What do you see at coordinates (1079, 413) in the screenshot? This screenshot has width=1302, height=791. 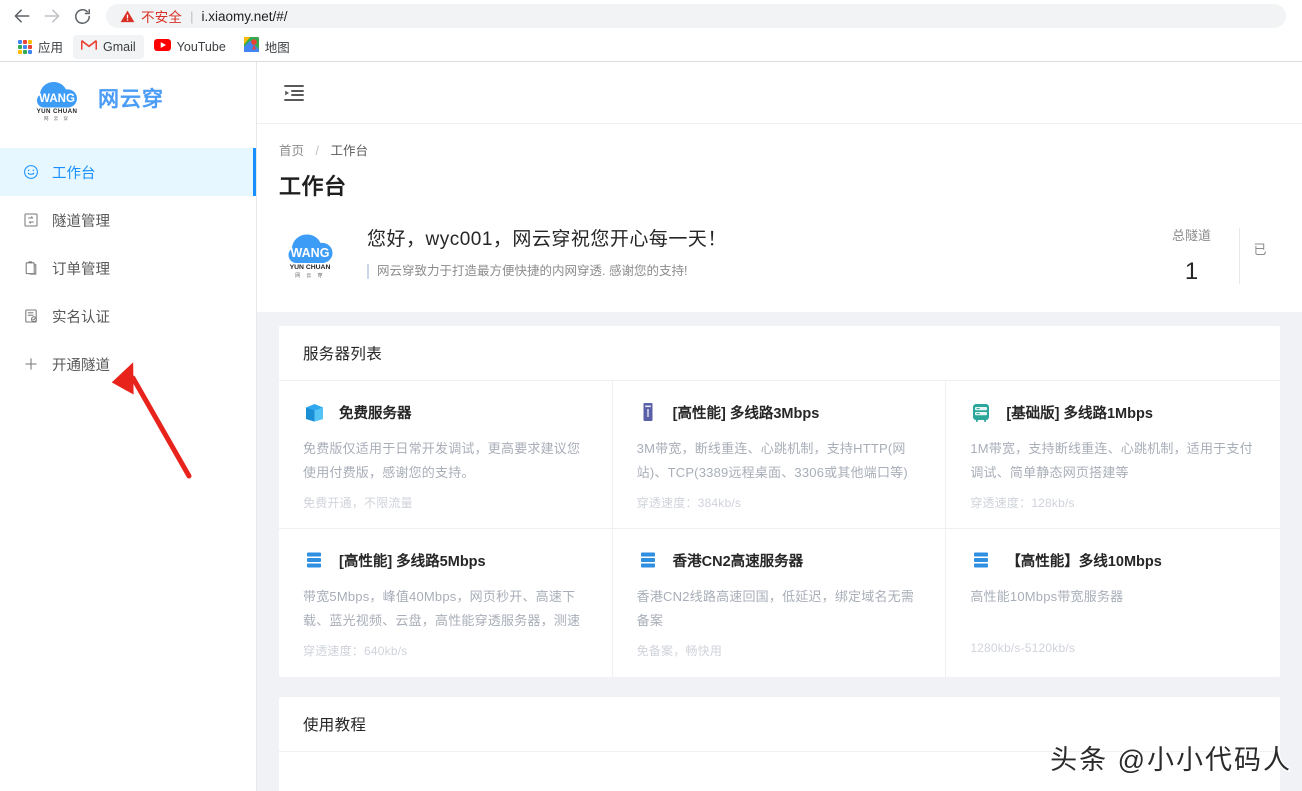 I see `server-card-name: [基础版] 多线路1Mbps` at bounding box center [1079, 413].